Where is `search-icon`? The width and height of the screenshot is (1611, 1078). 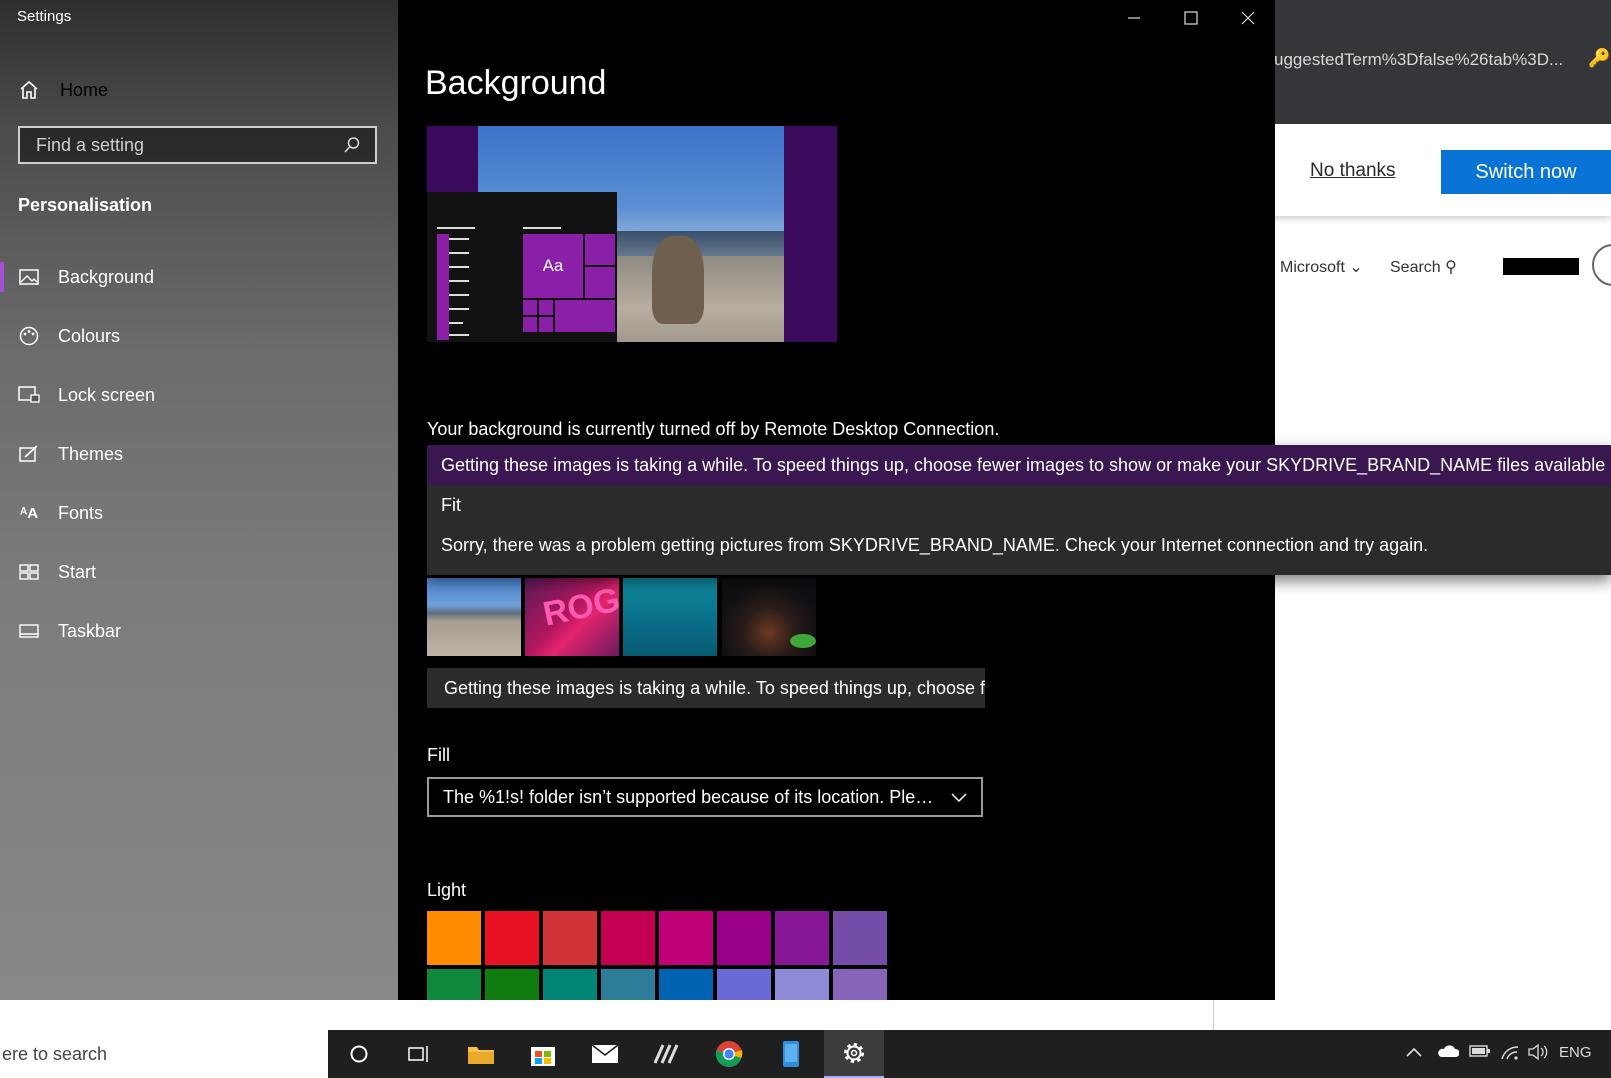
search-icon is located at coordinates (352, 145).